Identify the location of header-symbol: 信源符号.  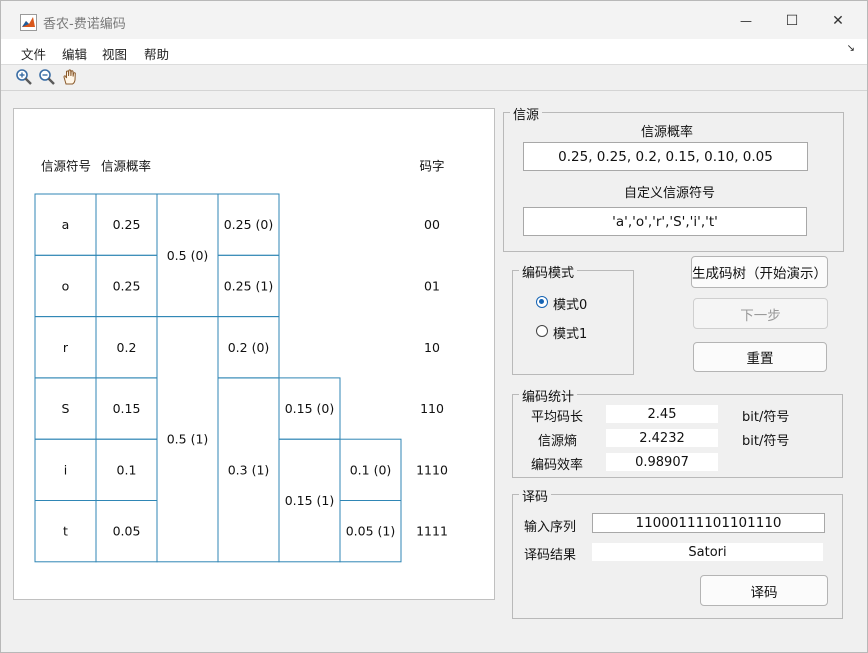
(66, 166).